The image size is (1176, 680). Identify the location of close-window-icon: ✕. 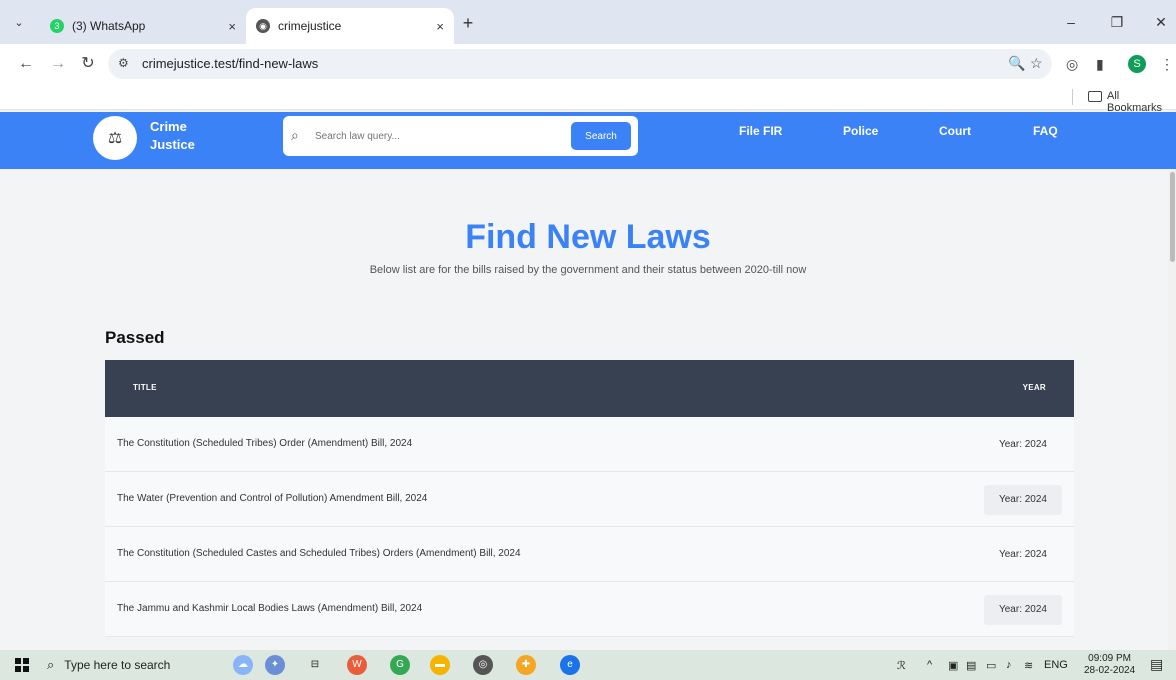
(1161, 22).